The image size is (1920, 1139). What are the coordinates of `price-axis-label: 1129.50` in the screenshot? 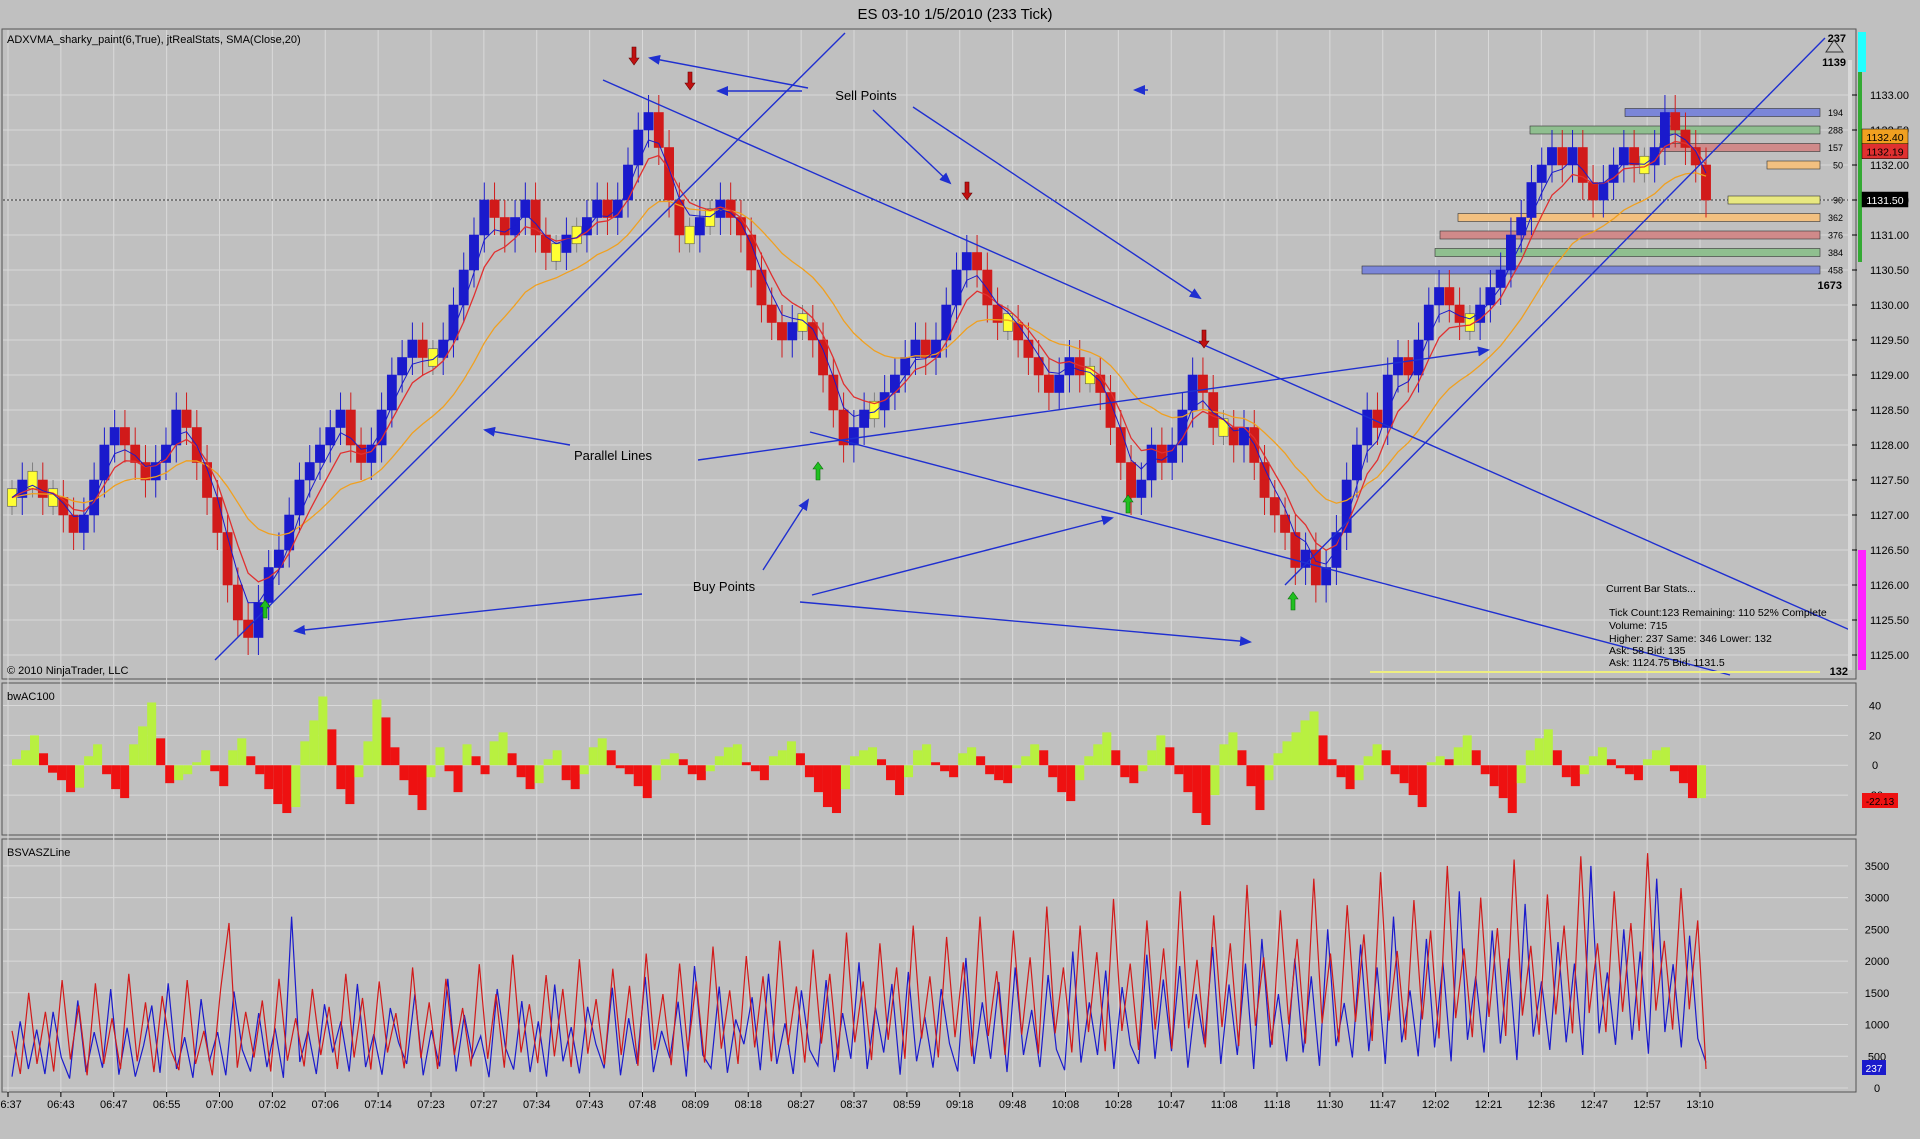 It's located at (1889, 341).